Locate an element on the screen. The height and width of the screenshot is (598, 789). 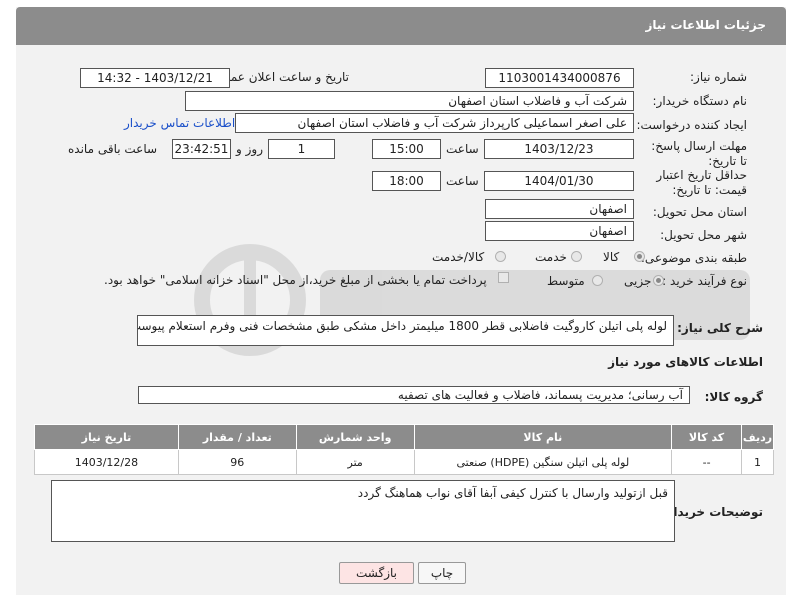
description-label: شرح کلی نیاز: is located at coordinates (720, 328).